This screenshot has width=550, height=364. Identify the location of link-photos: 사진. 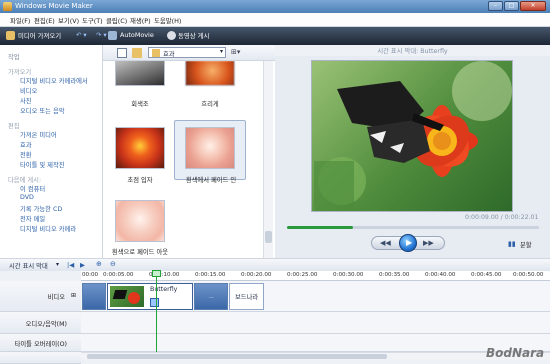
(26, 100).